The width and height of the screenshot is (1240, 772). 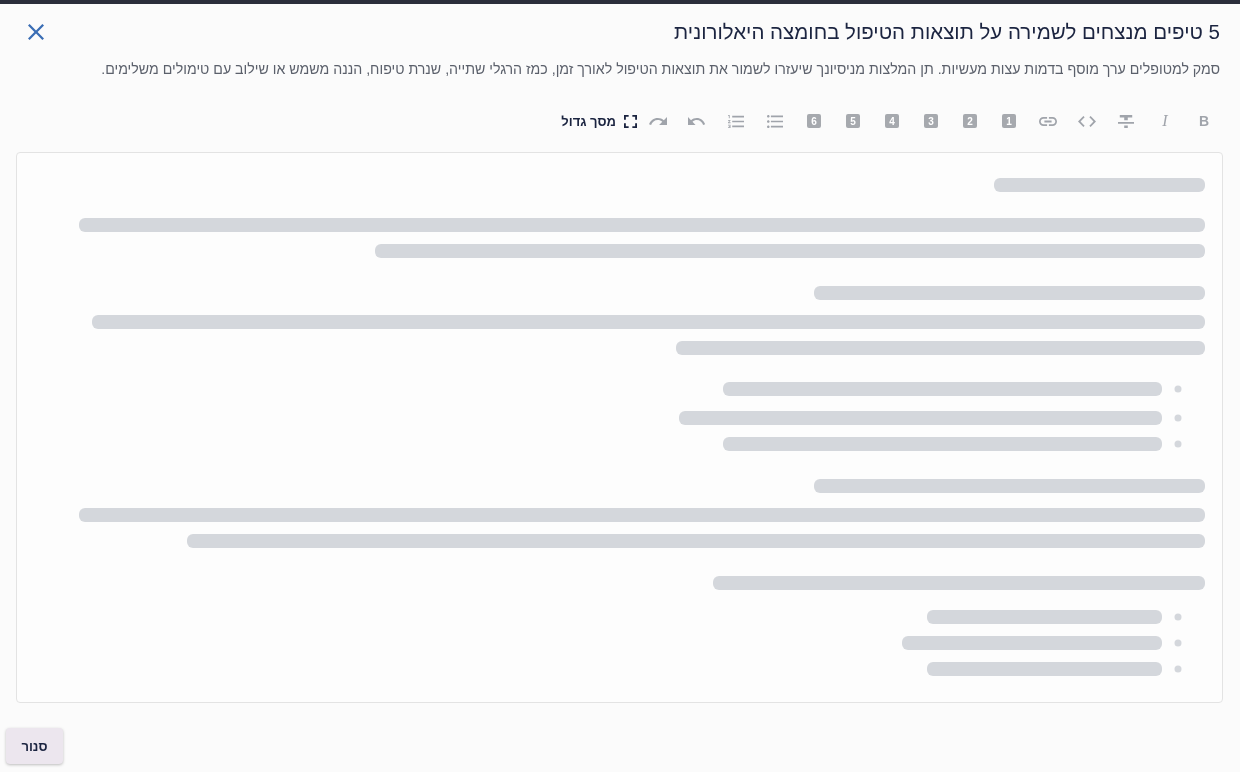 What do you see at coordinates (947, 32) in the screenshot?
I see `dialog-title: 5 טיפים מנצחים לשמירה על תוצאות הטיפול בחומצה היאלורונית` at bounding box center [947, 32].